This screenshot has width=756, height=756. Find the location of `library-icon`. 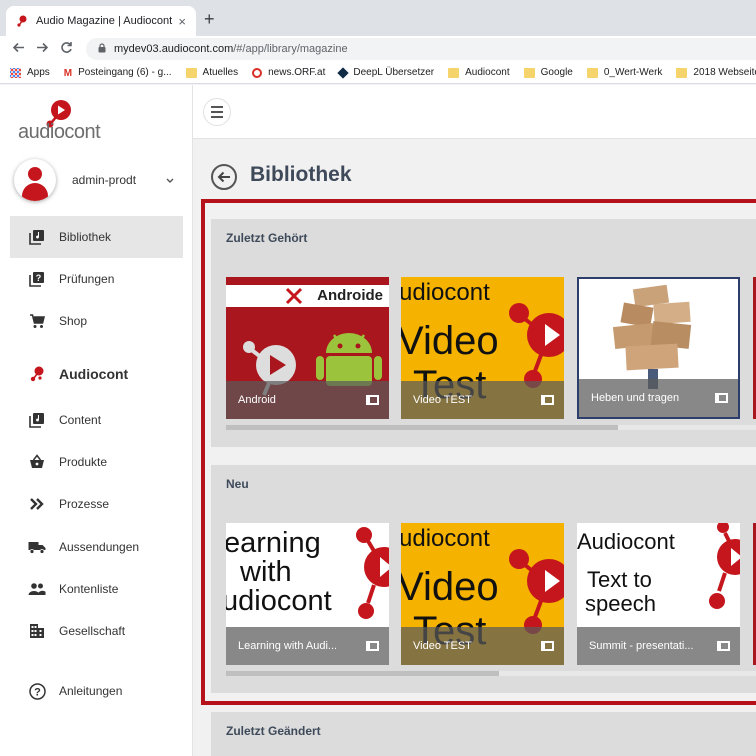

library-icon is located at coordinates (37, 237).